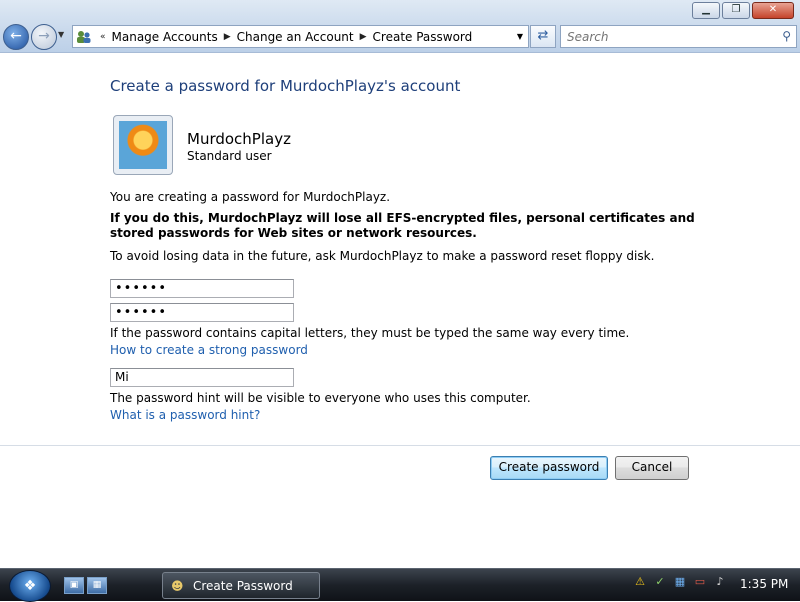  I want to click on minimize-button: ▁, so click(706, 10).